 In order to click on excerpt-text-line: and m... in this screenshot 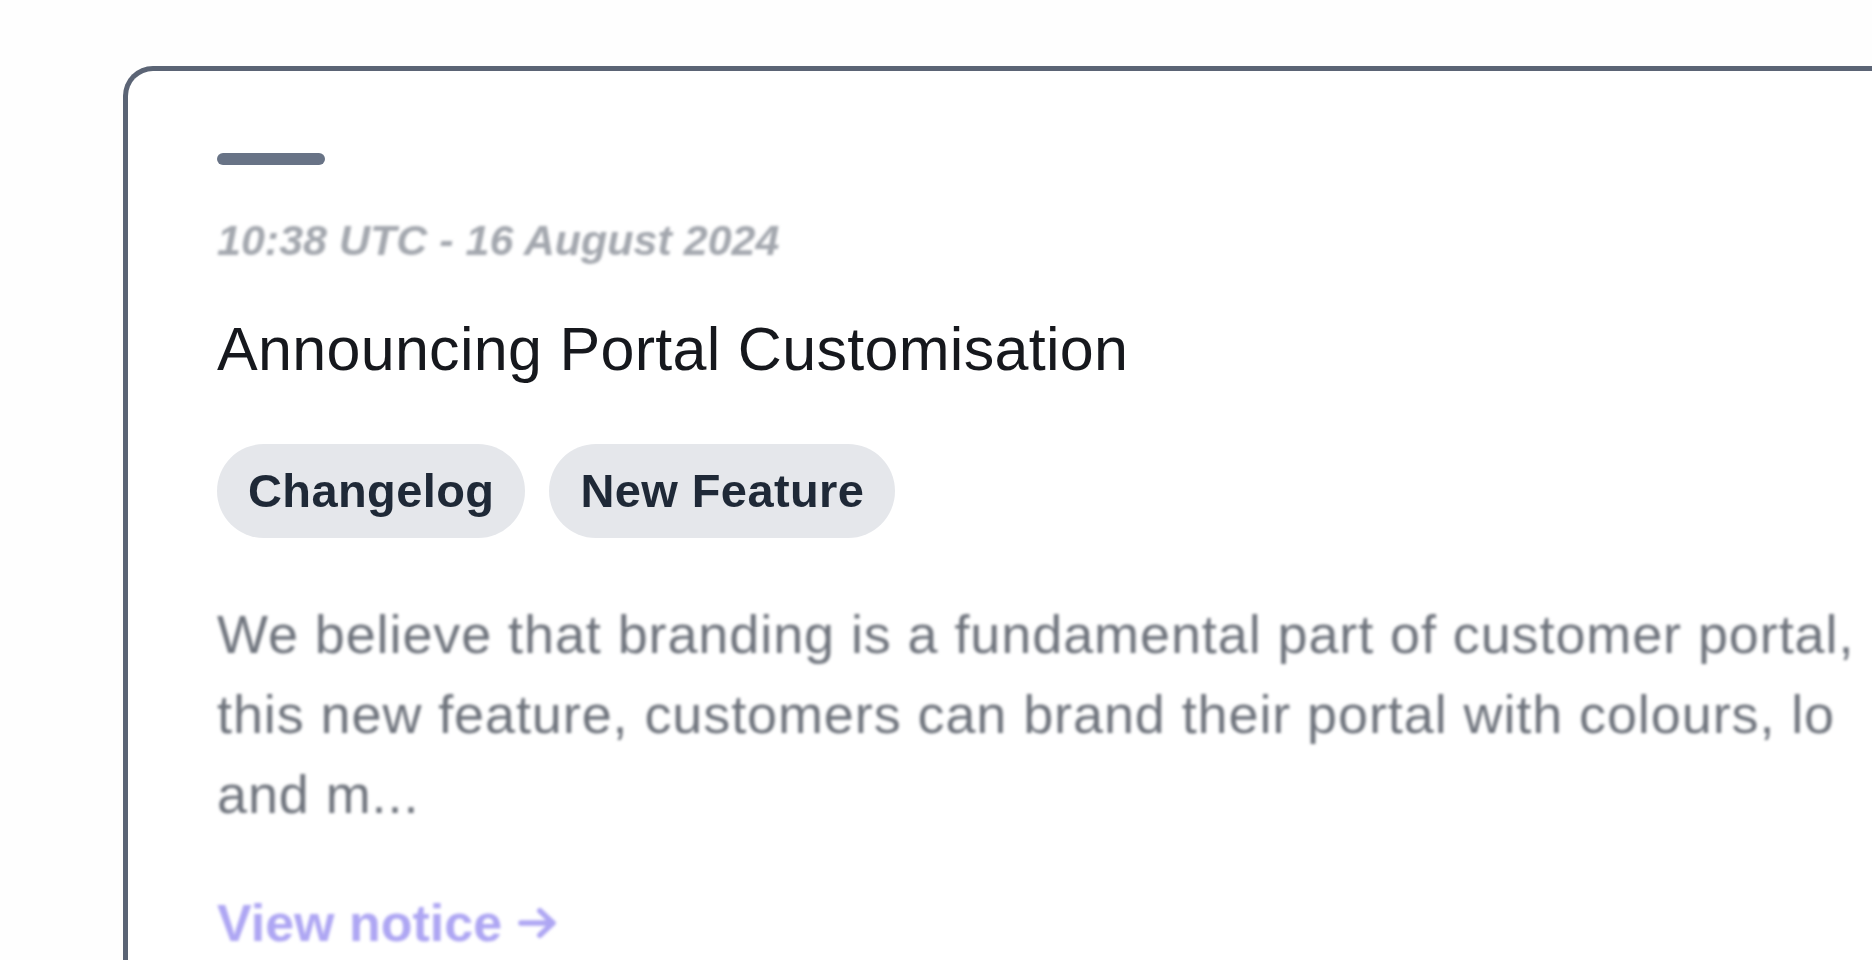, I will do `click(318, 794)`.